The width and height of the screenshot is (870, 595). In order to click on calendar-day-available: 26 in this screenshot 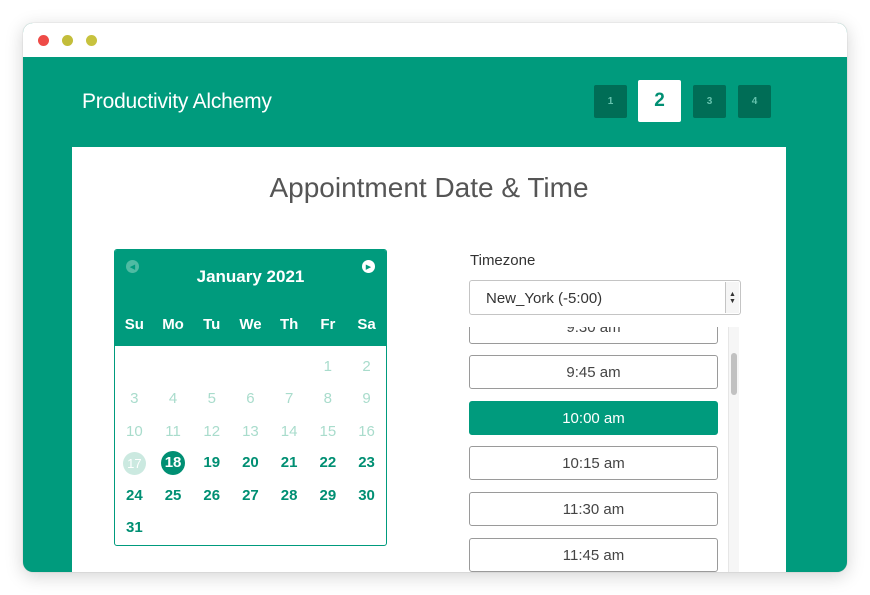, I will do `click(211, 495)`.